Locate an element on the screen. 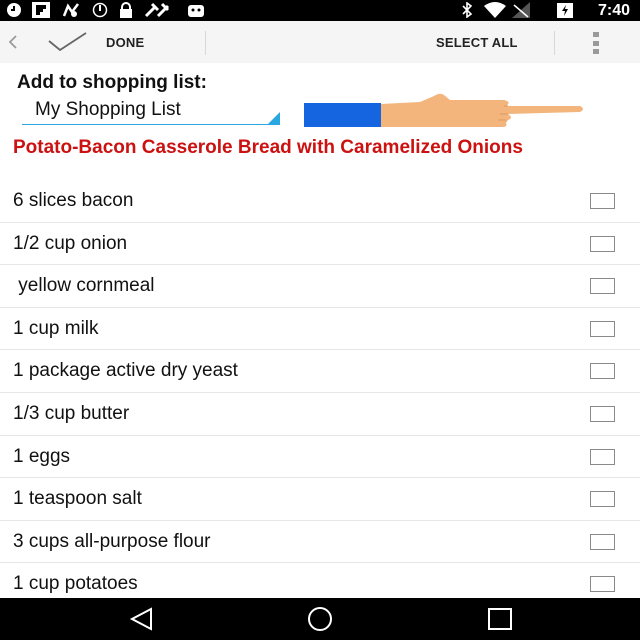  android-icon is located at coordinates (196, 10).